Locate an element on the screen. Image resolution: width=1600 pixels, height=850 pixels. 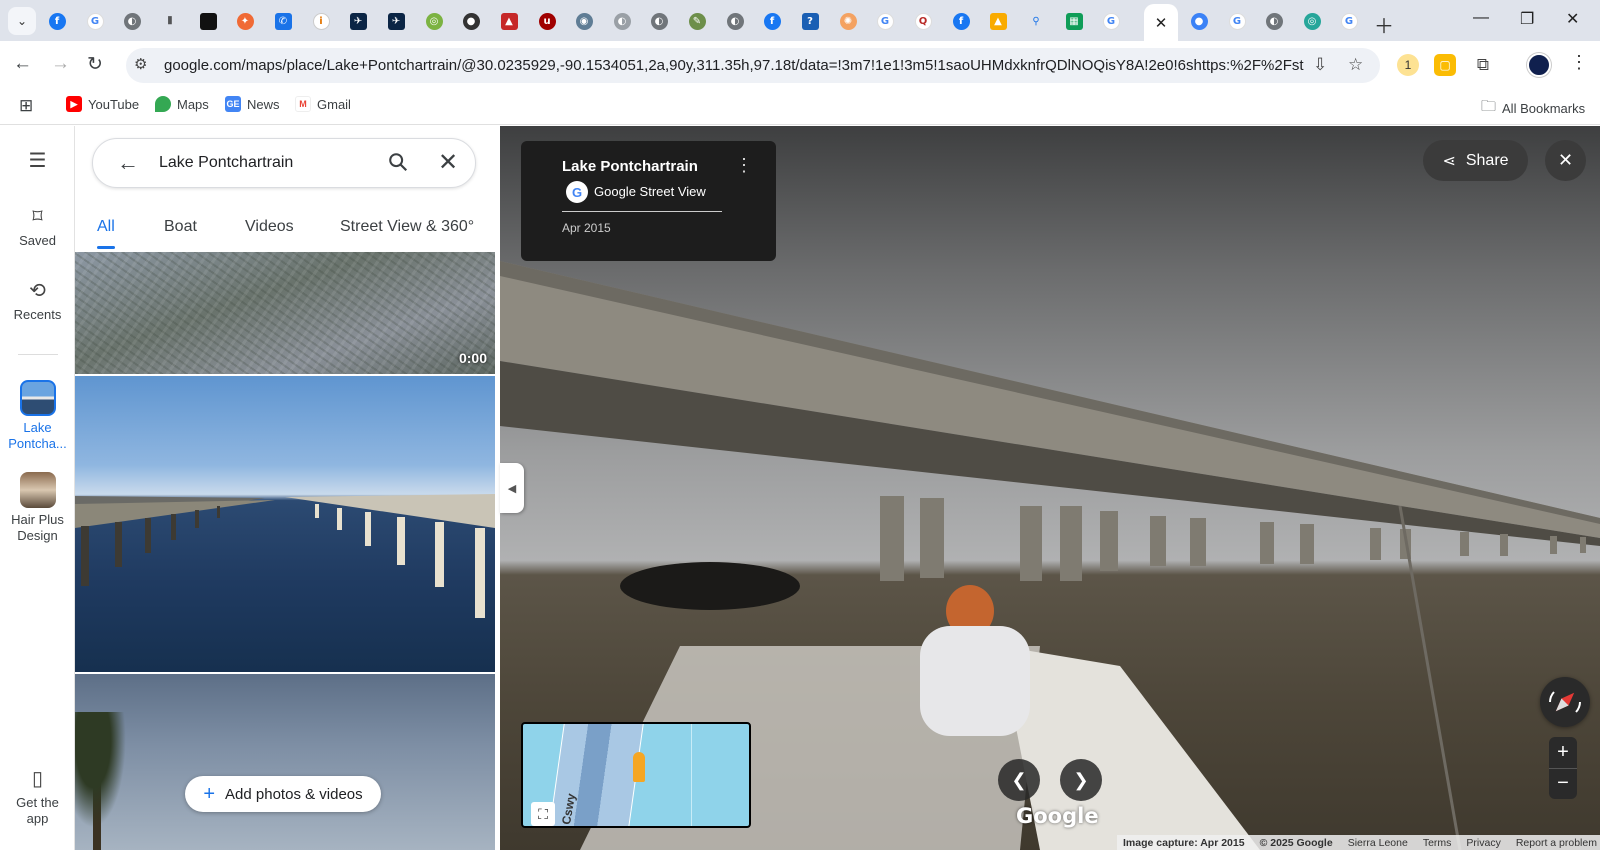
tab-info: i is located at coordinates (321, 21).